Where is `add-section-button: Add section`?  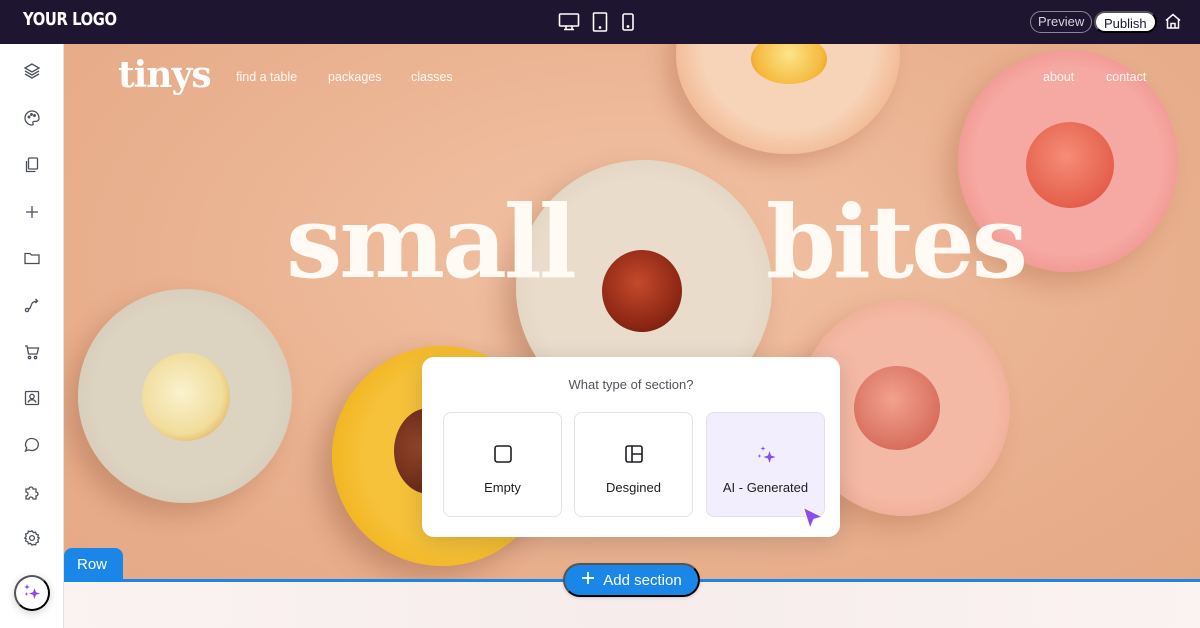 add-section-button: Add section is located at coordinates (631, 580).